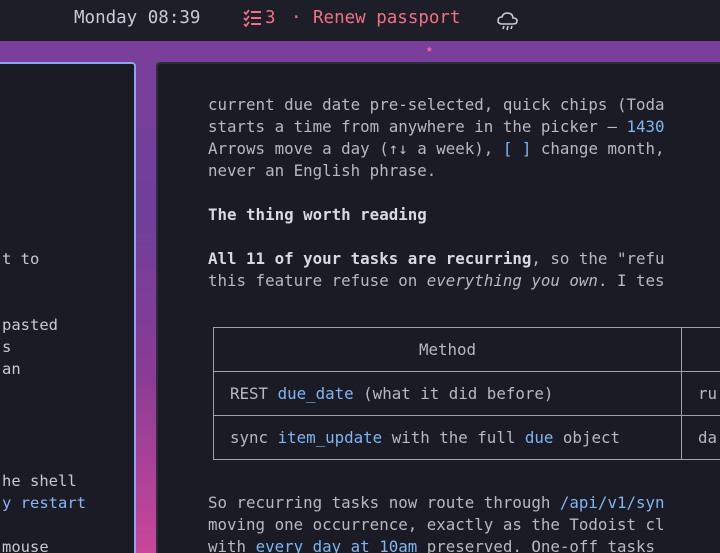  What do you see at coordinates (429, 49) in the screenshot?
I see `workspace-indicator-icon: ★` at bounding box center [429, 49].